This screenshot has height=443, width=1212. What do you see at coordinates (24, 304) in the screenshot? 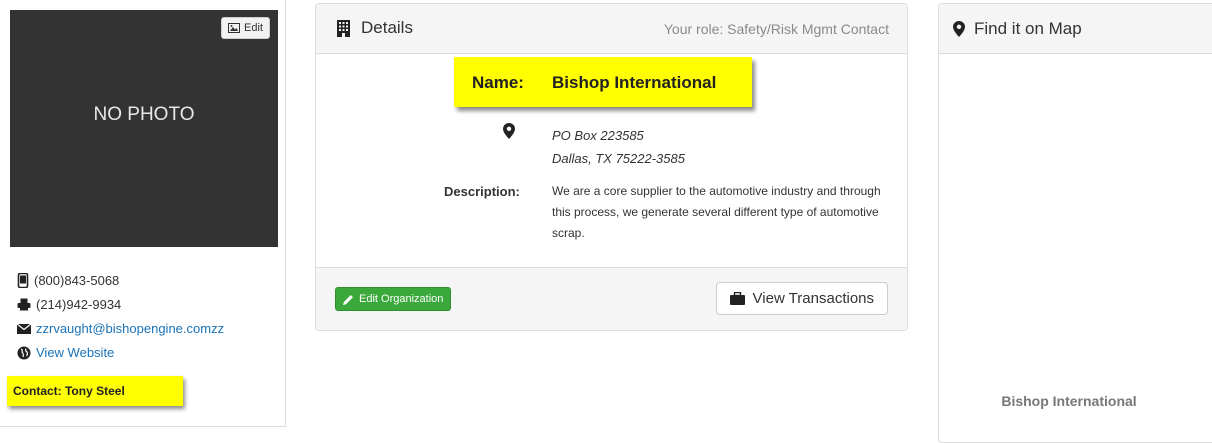
I see `fax-icon` at bounding box center [24, 304].